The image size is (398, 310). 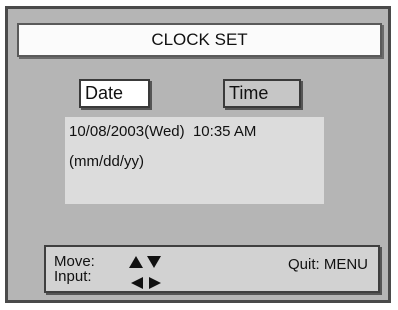 I want to click on move-label: Move:, so click(x=74, y=261).